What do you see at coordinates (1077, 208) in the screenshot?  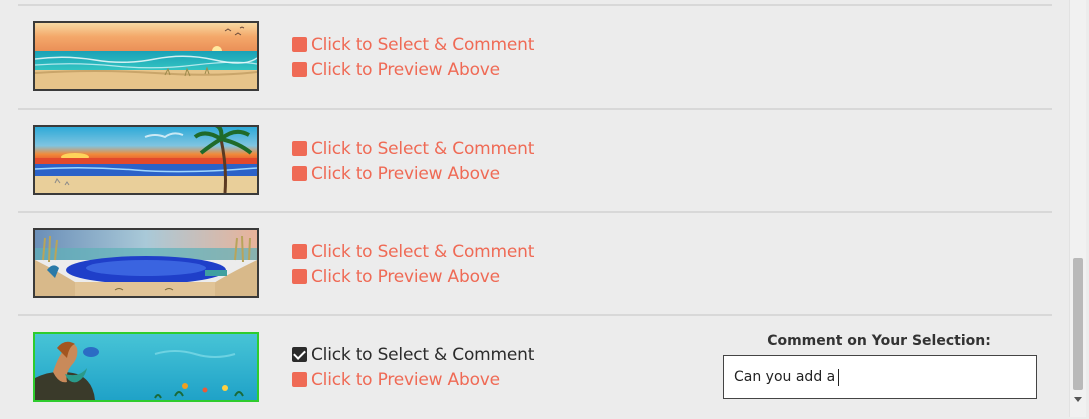 I see `vertical-scrollbar` at bounding box center [1077, 208].